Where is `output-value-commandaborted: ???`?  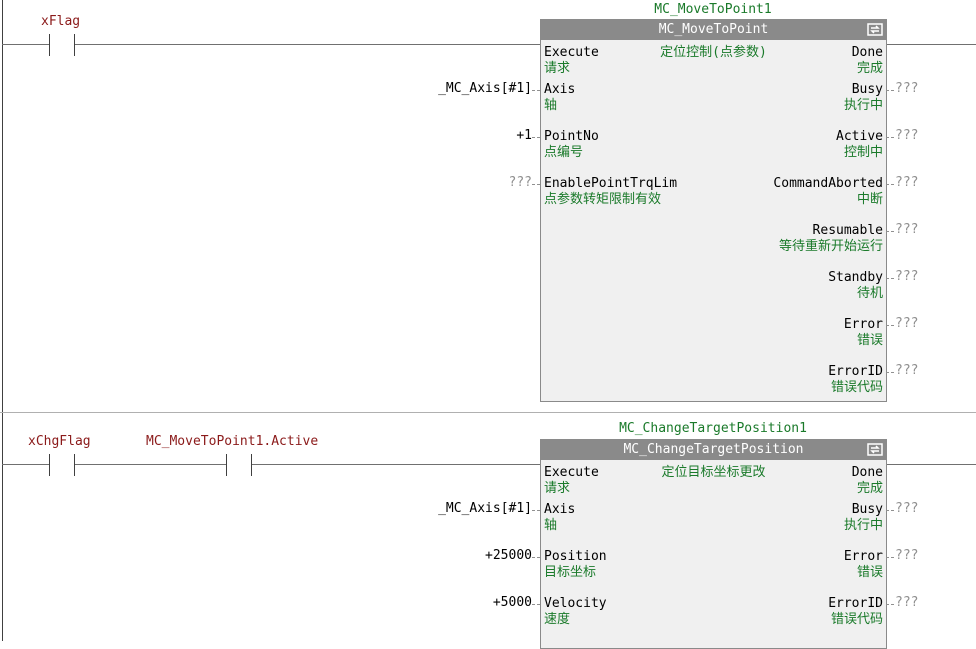
output-value-commandaborted: ??? is located at coordinates (906, 182).